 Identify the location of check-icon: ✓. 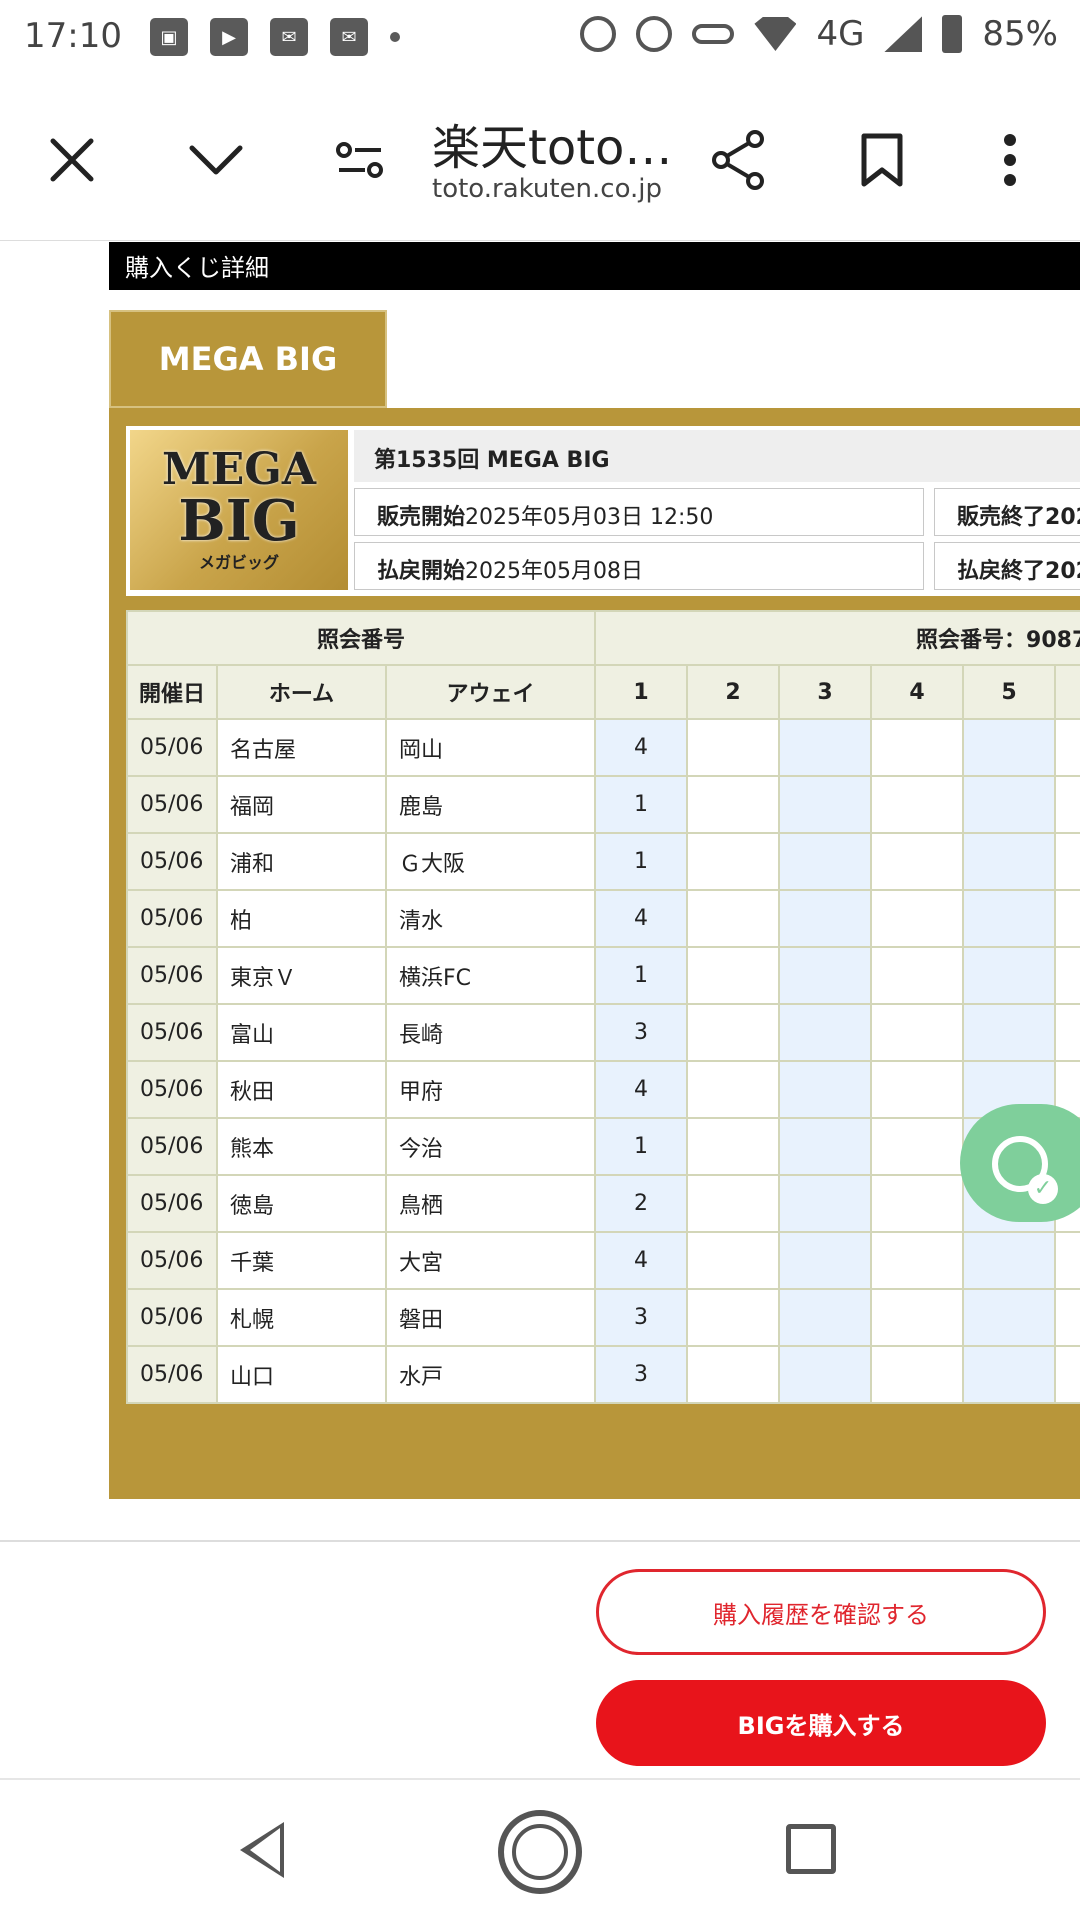
(1043, 1189).